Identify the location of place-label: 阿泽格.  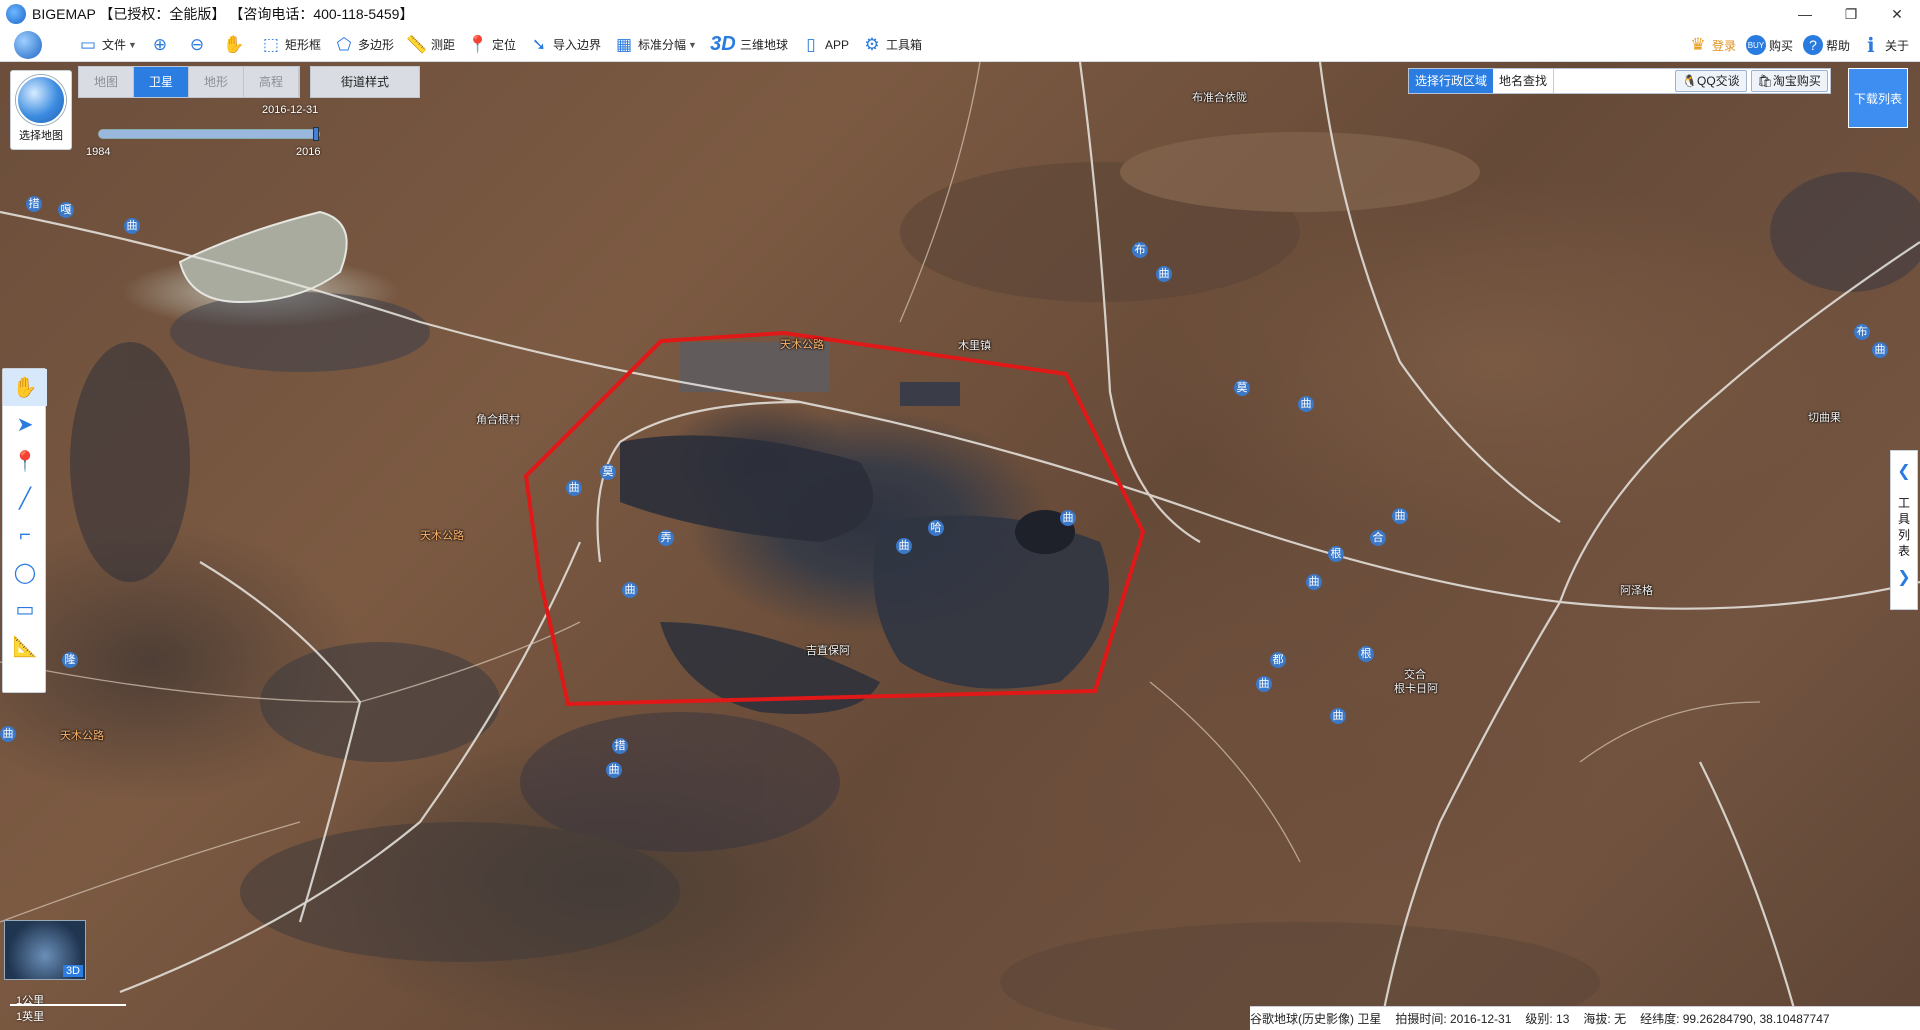
(1636, 591).